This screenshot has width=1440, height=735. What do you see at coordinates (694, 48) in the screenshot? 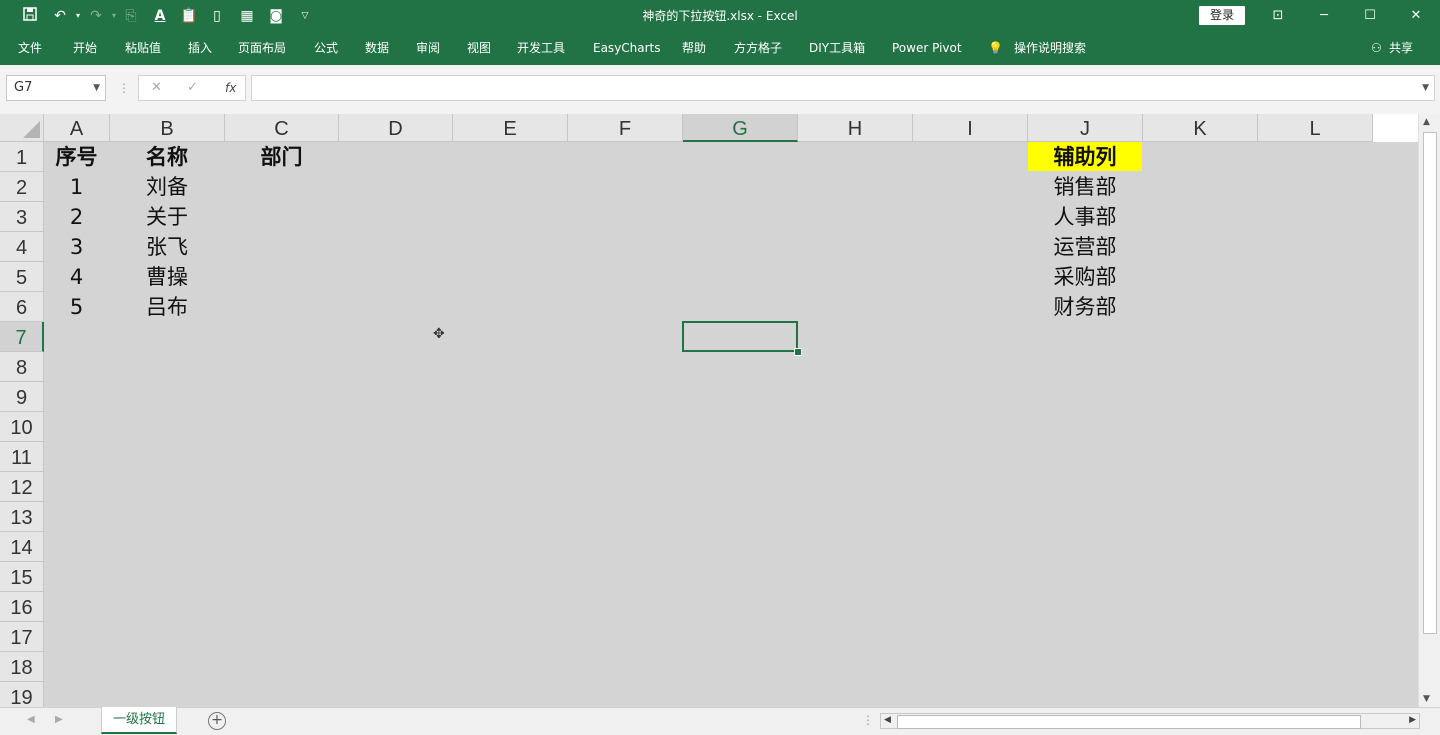
I see `tab-help: 帮助` at bounding box center [694, 48].